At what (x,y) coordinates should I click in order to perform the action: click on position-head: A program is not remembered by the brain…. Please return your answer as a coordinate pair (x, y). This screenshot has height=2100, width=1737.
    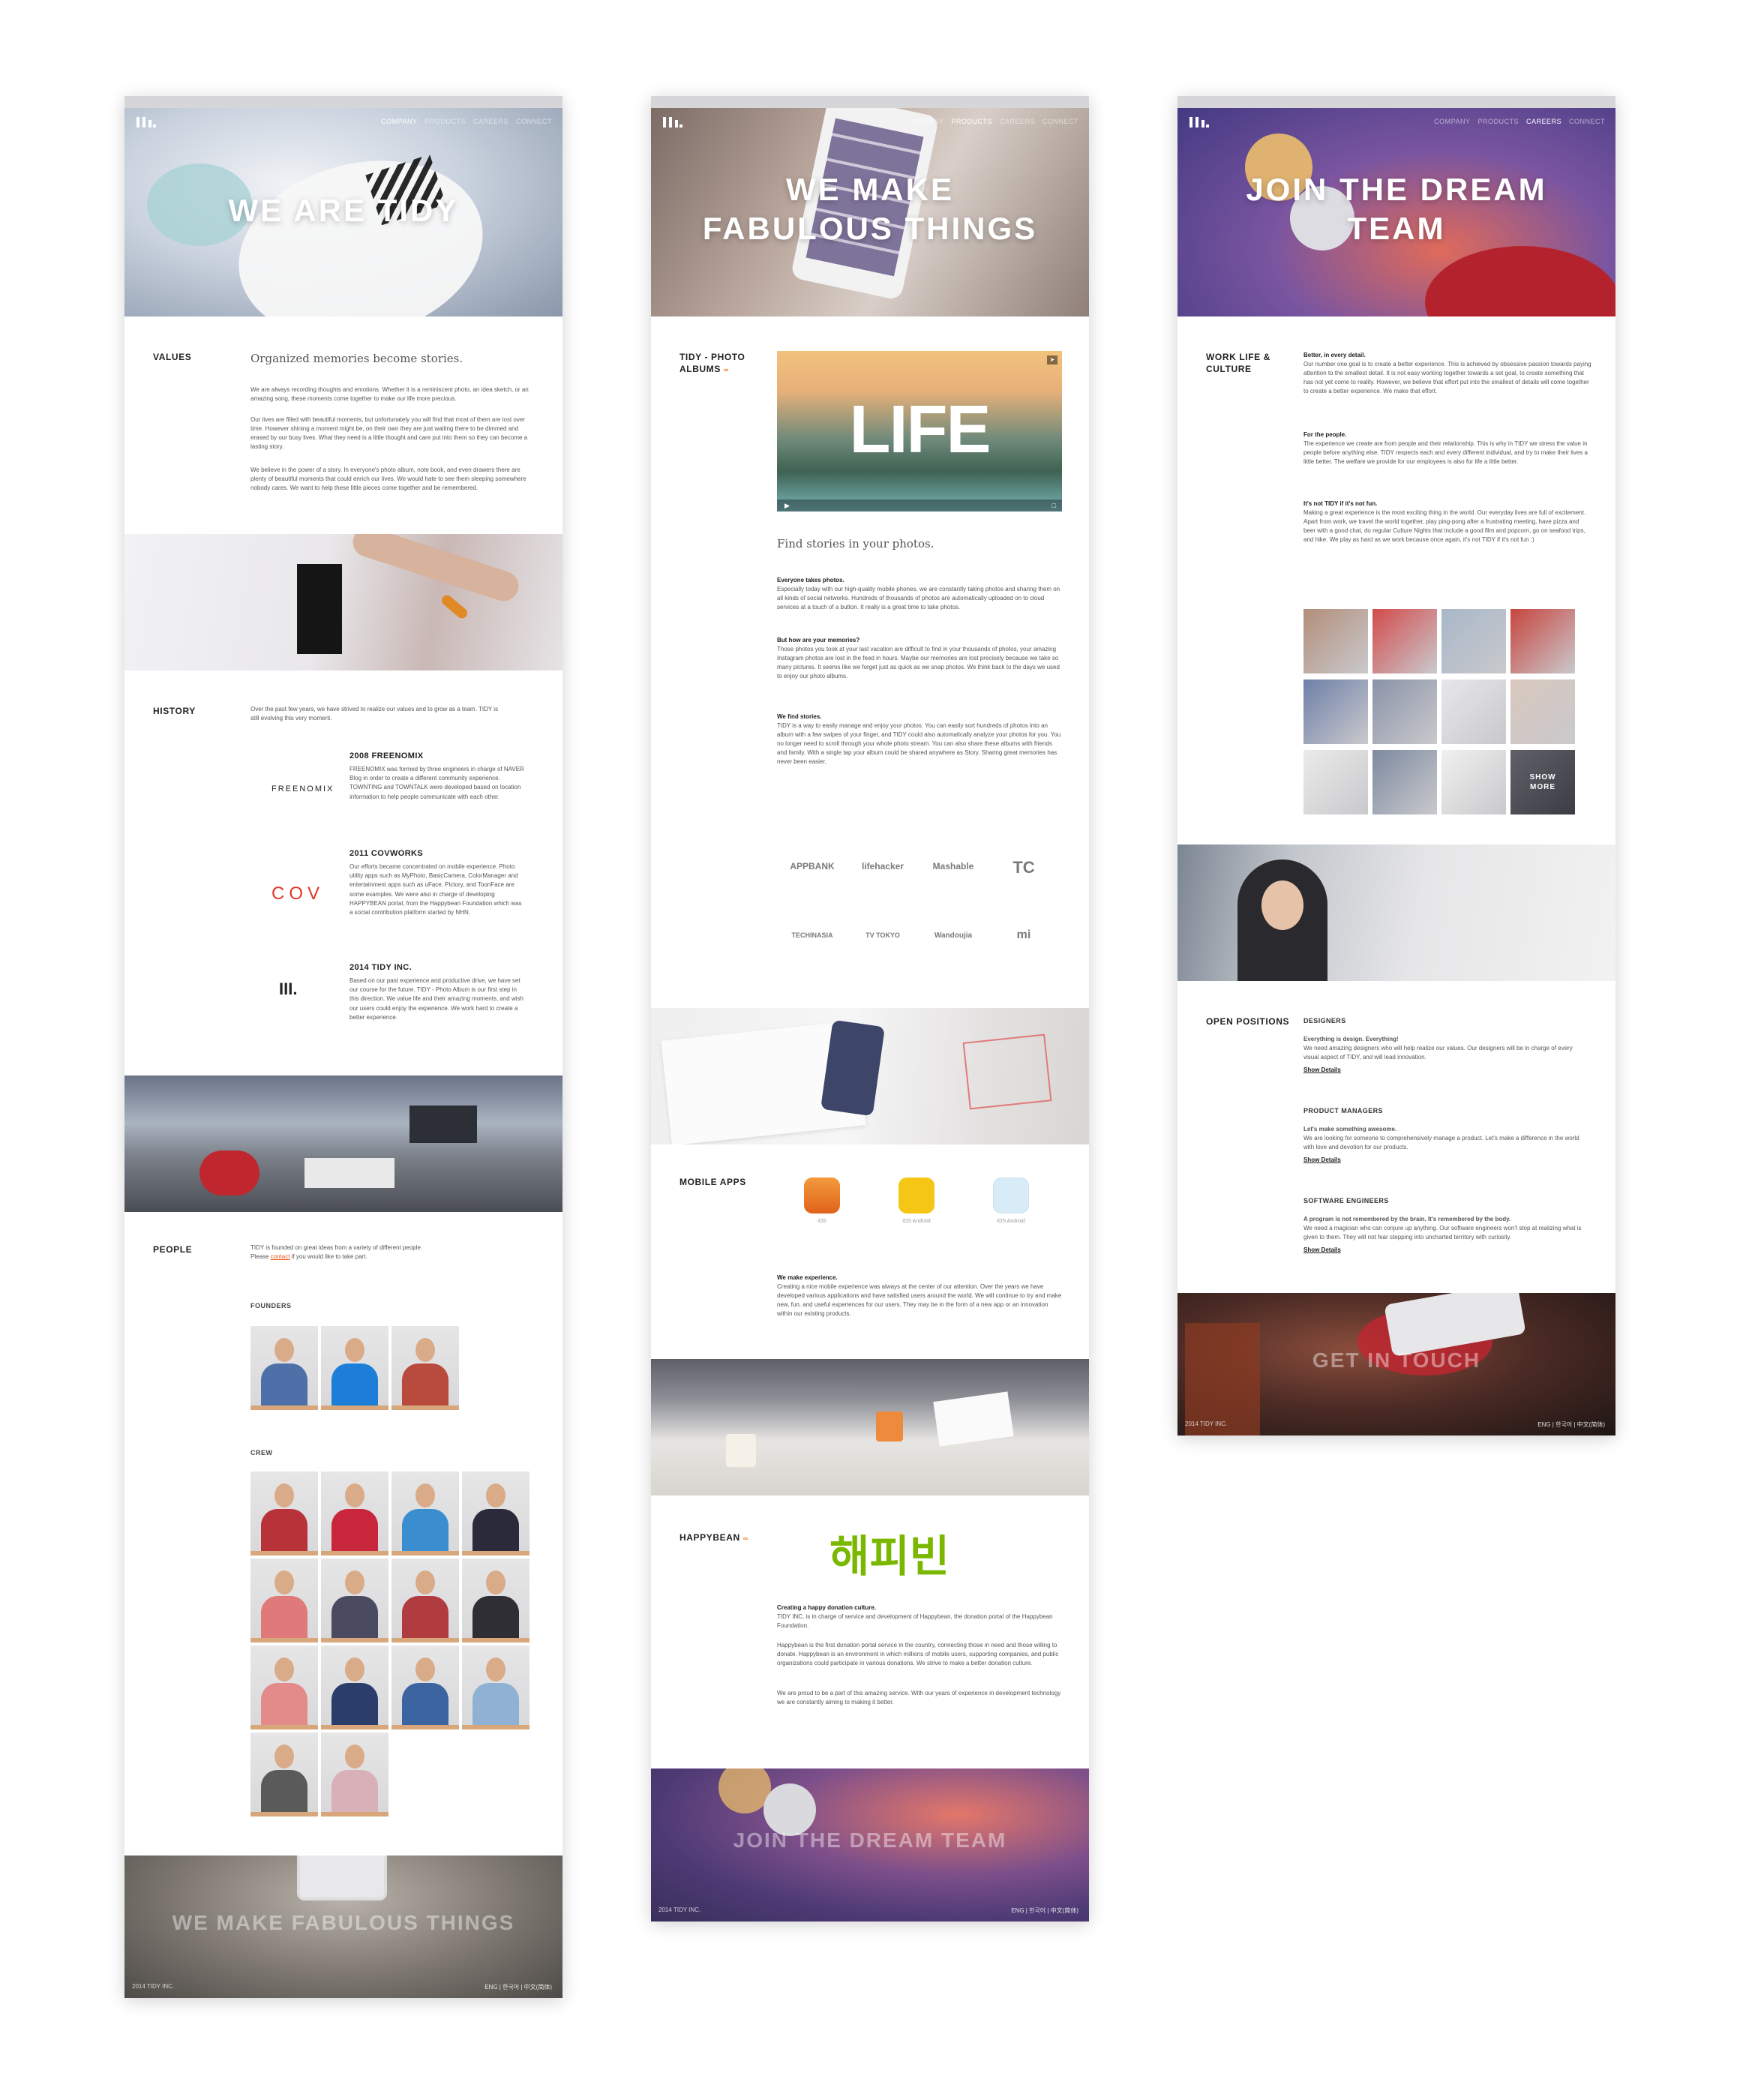
    Looking at the image, I should click on (1407, 1219).